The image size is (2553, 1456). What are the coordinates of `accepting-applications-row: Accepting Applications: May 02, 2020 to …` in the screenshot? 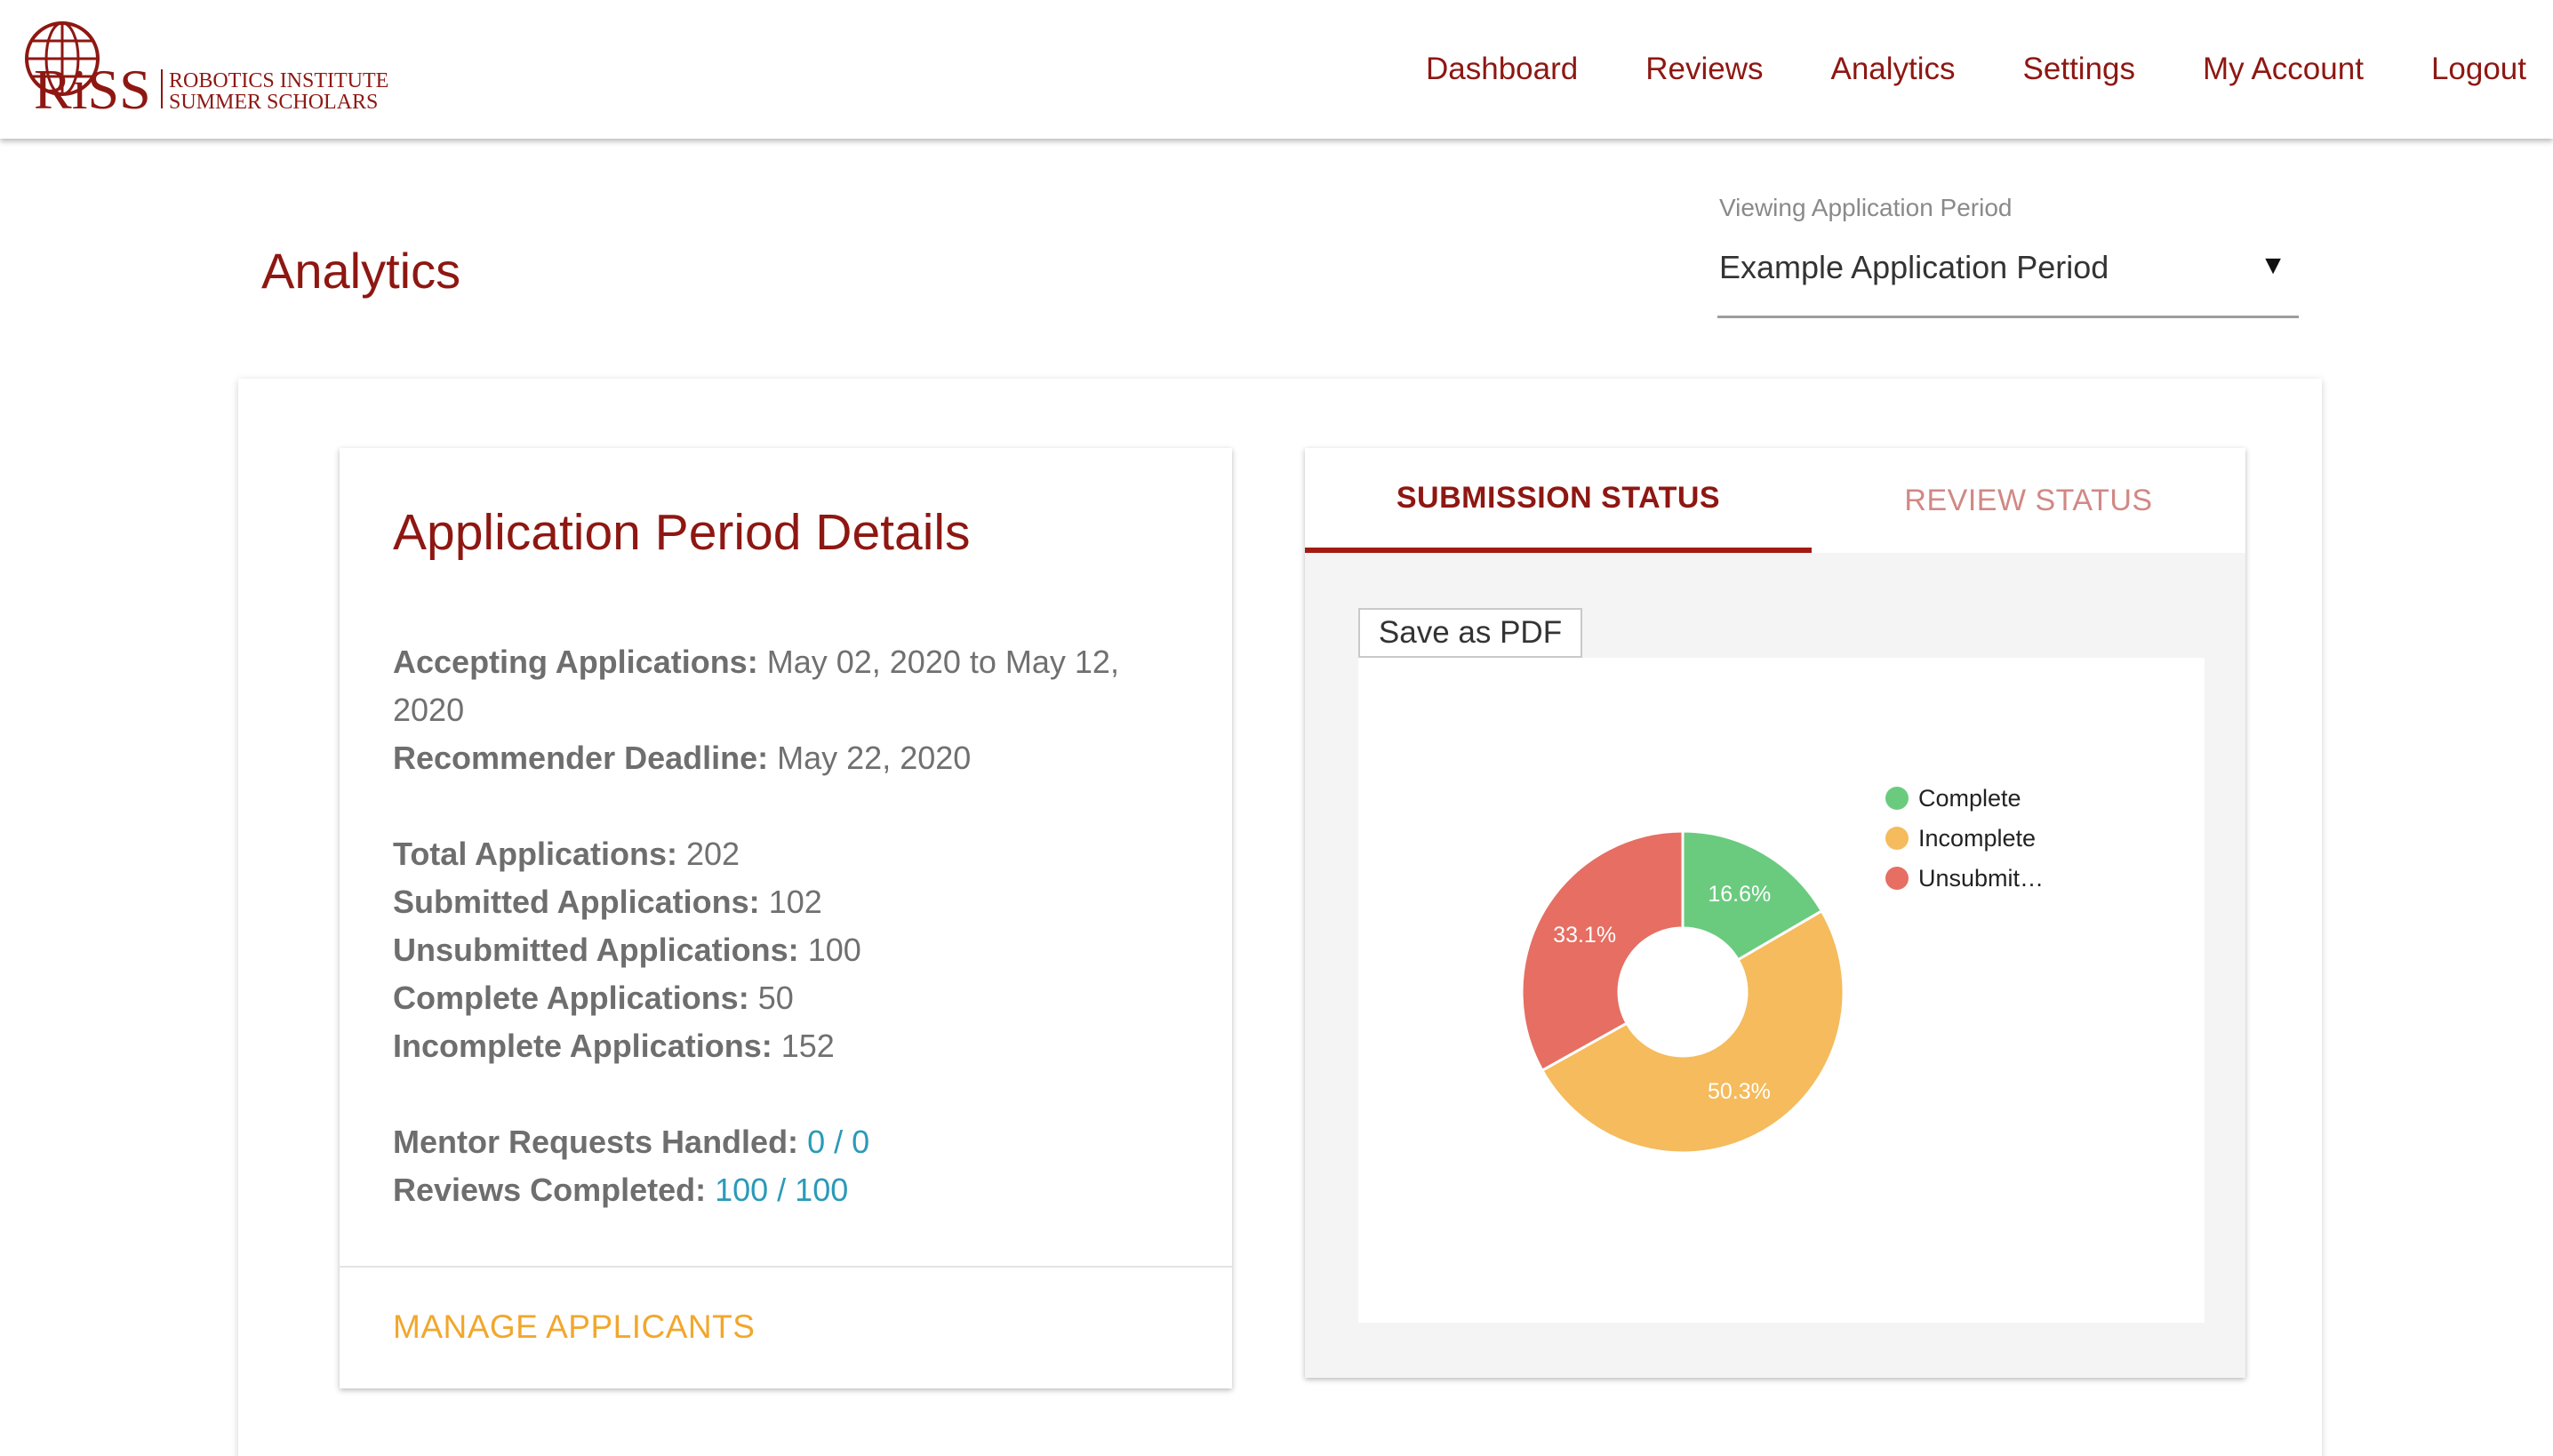 It's located at (793, 686).